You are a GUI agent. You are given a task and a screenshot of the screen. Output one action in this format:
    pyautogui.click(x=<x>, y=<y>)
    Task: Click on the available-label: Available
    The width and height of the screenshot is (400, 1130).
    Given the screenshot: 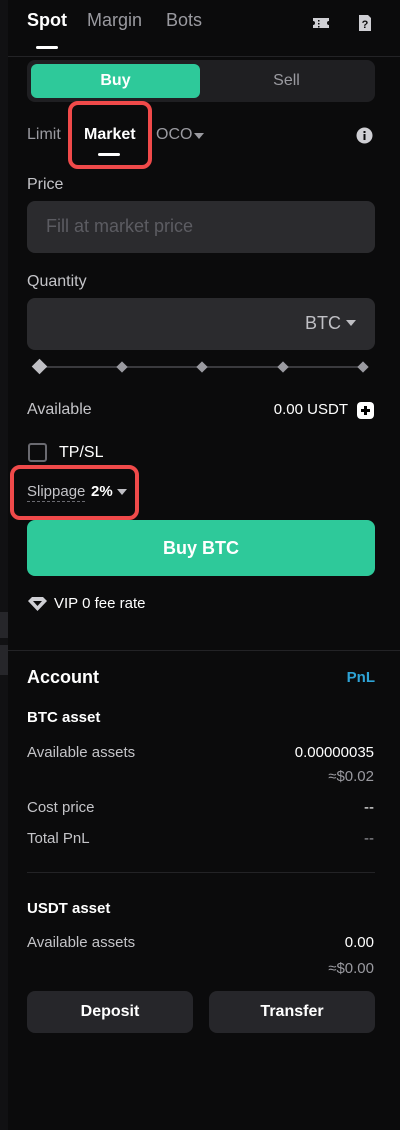 What is the action you would take?
    pyautogui.click(x=59, y=409)
    